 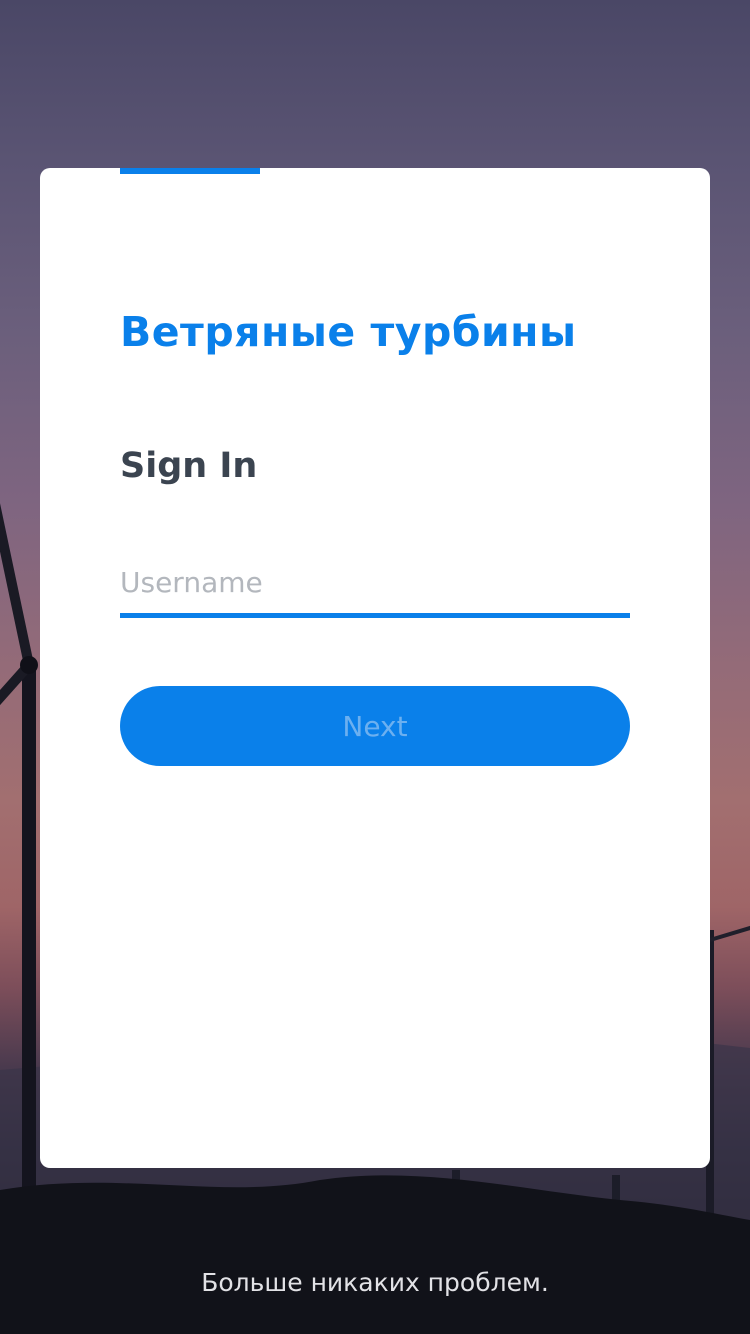 I want to click on card-accent-bar, so click(x=190, y=171).